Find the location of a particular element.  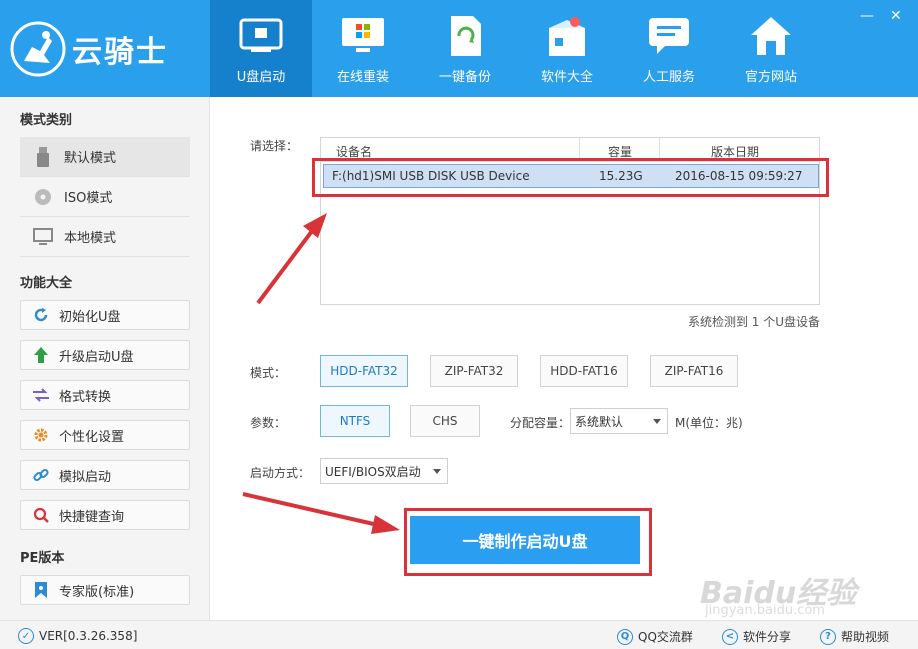

close-button: ✕ is located at coordinates (896, 16).